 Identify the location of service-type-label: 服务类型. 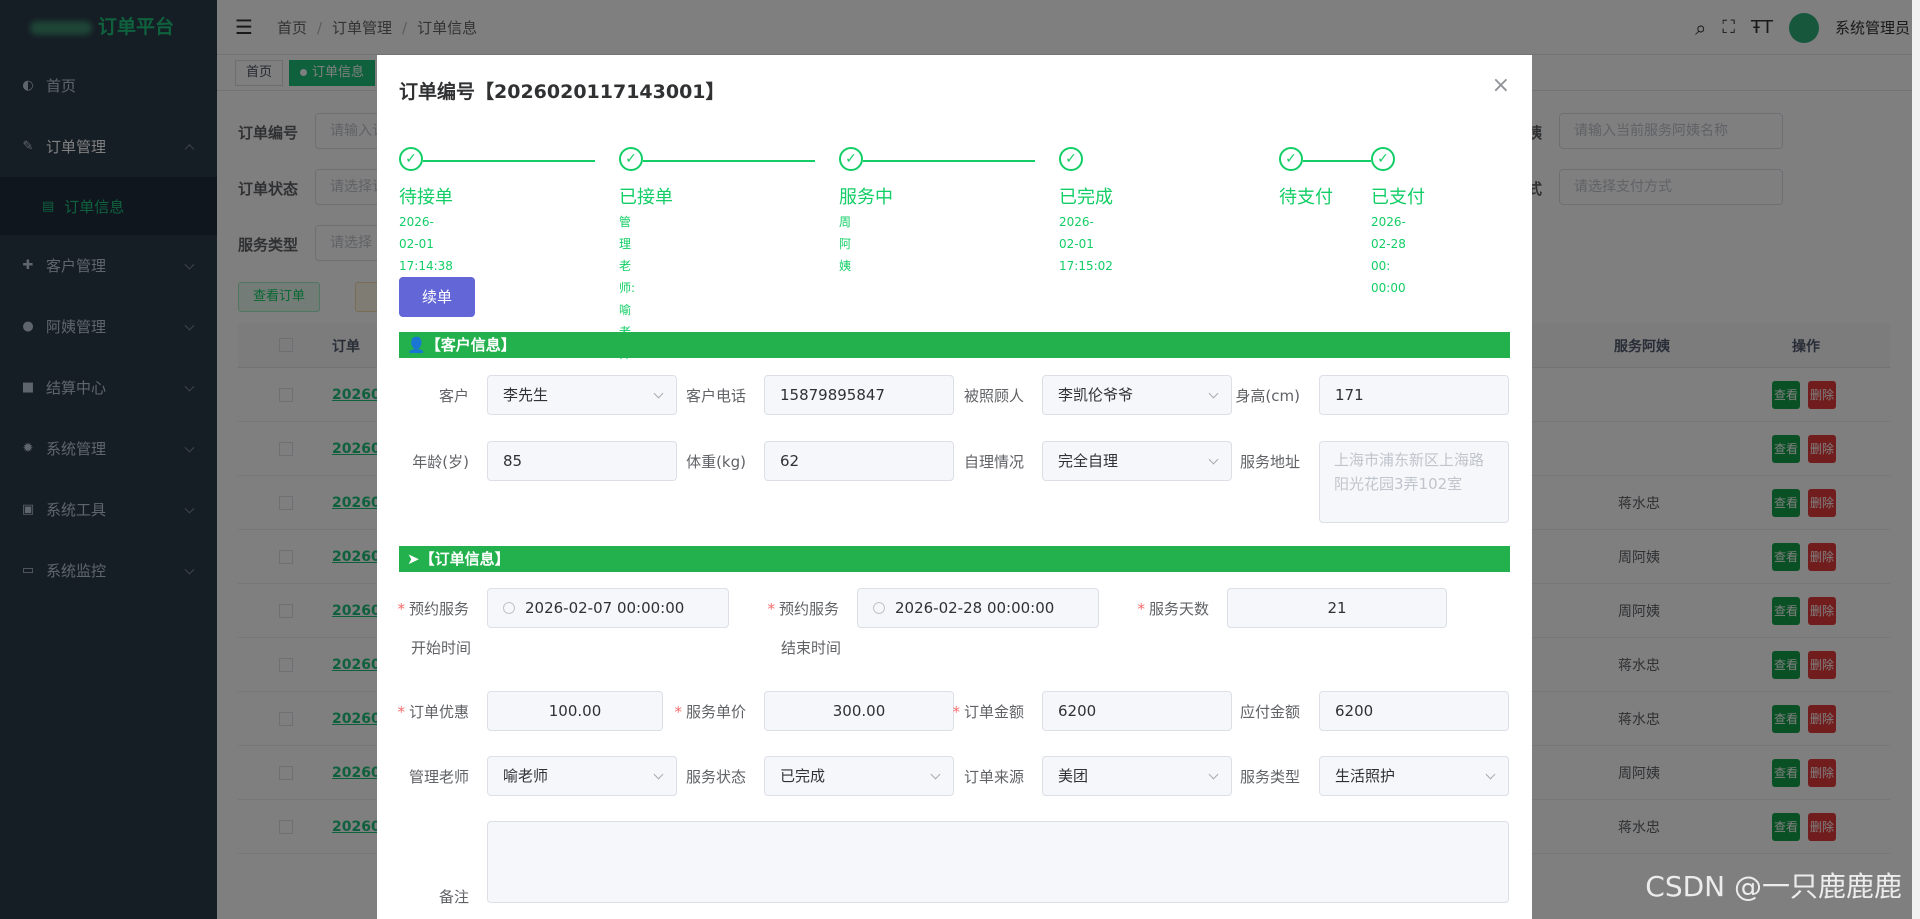
(1269, 777).